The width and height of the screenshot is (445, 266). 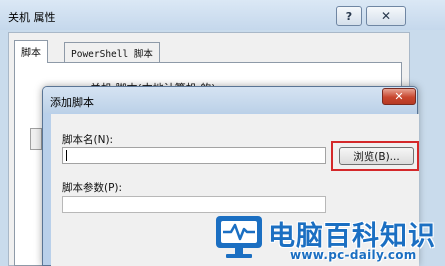 What do you see at coordinates (32, 17) in the screenshot?
I see `window-title: 关机 属性` at bounding box center [32, 17].